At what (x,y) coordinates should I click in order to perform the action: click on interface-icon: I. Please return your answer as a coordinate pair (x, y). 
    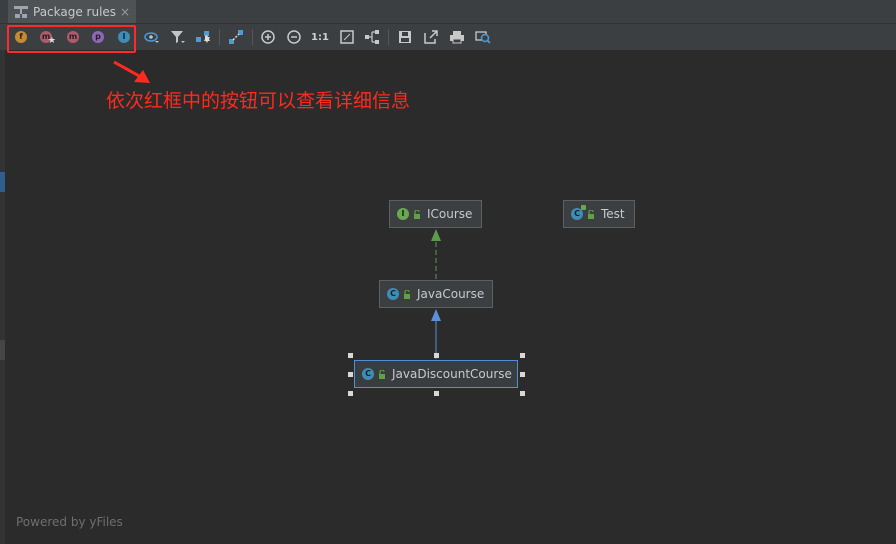
    Looking at the image, I should click on (403, 214).